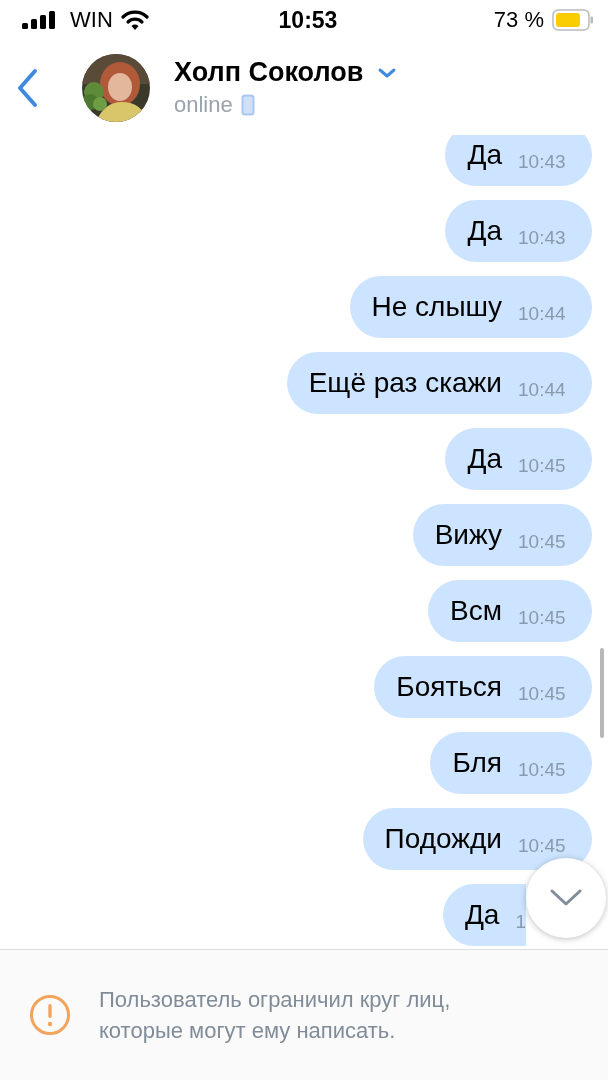 The image size is (608, 1080). What do you see at coordinates (511, 763) in the screenshot?
I see `message-bubble: Бля 10:45` at bounding box center [511, 763].